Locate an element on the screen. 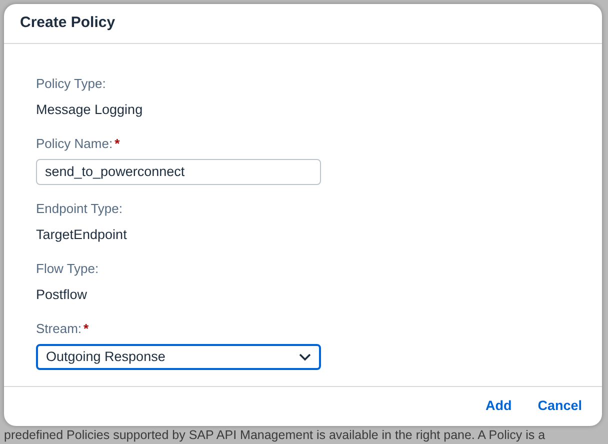 Image resolution: width=608 pixels, height=444 pixels. input-field: send_to_powerconnect is located at coordinates (178, 172).